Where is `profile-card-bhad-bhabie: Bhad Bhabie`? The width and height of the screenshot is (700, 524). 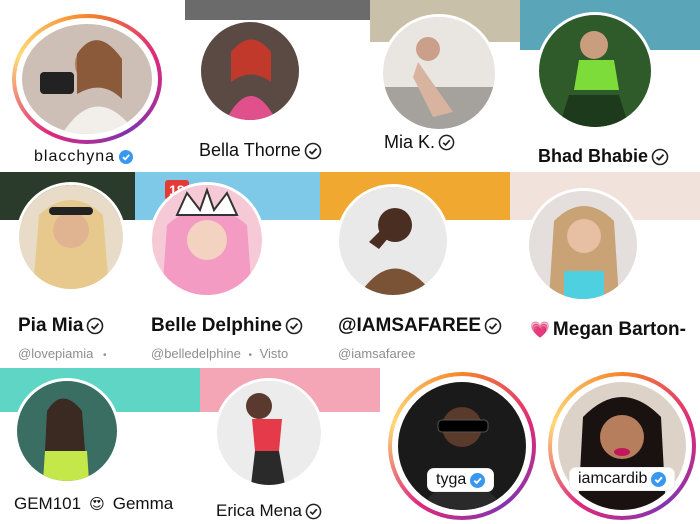
profile-card-bhad-bhabie: Bhad Bhabie is located at coordinates (610, 86).